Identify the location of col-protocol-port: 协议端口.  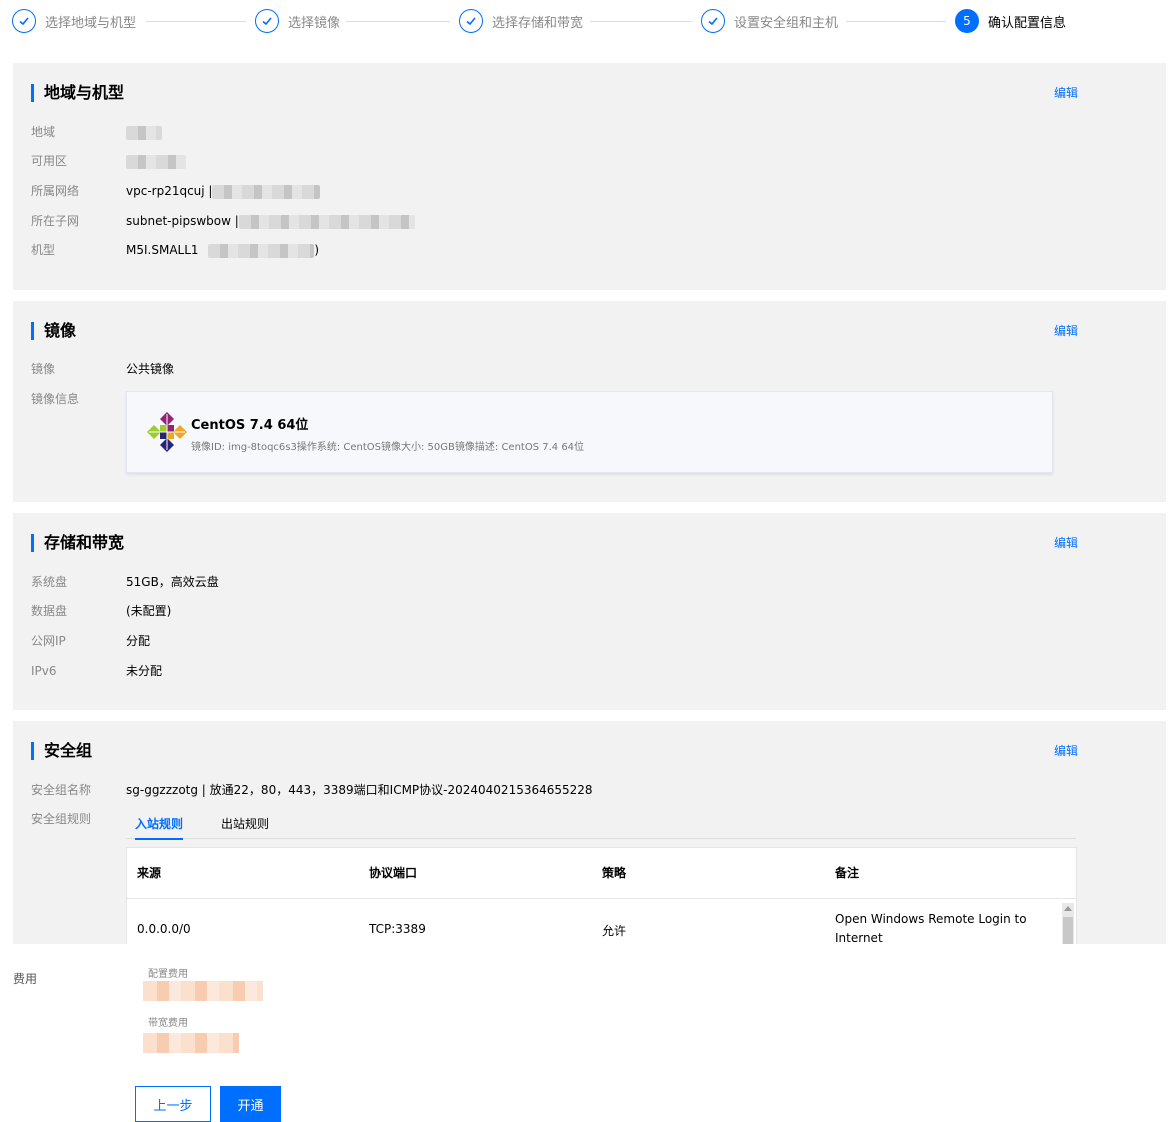
(393, 873).